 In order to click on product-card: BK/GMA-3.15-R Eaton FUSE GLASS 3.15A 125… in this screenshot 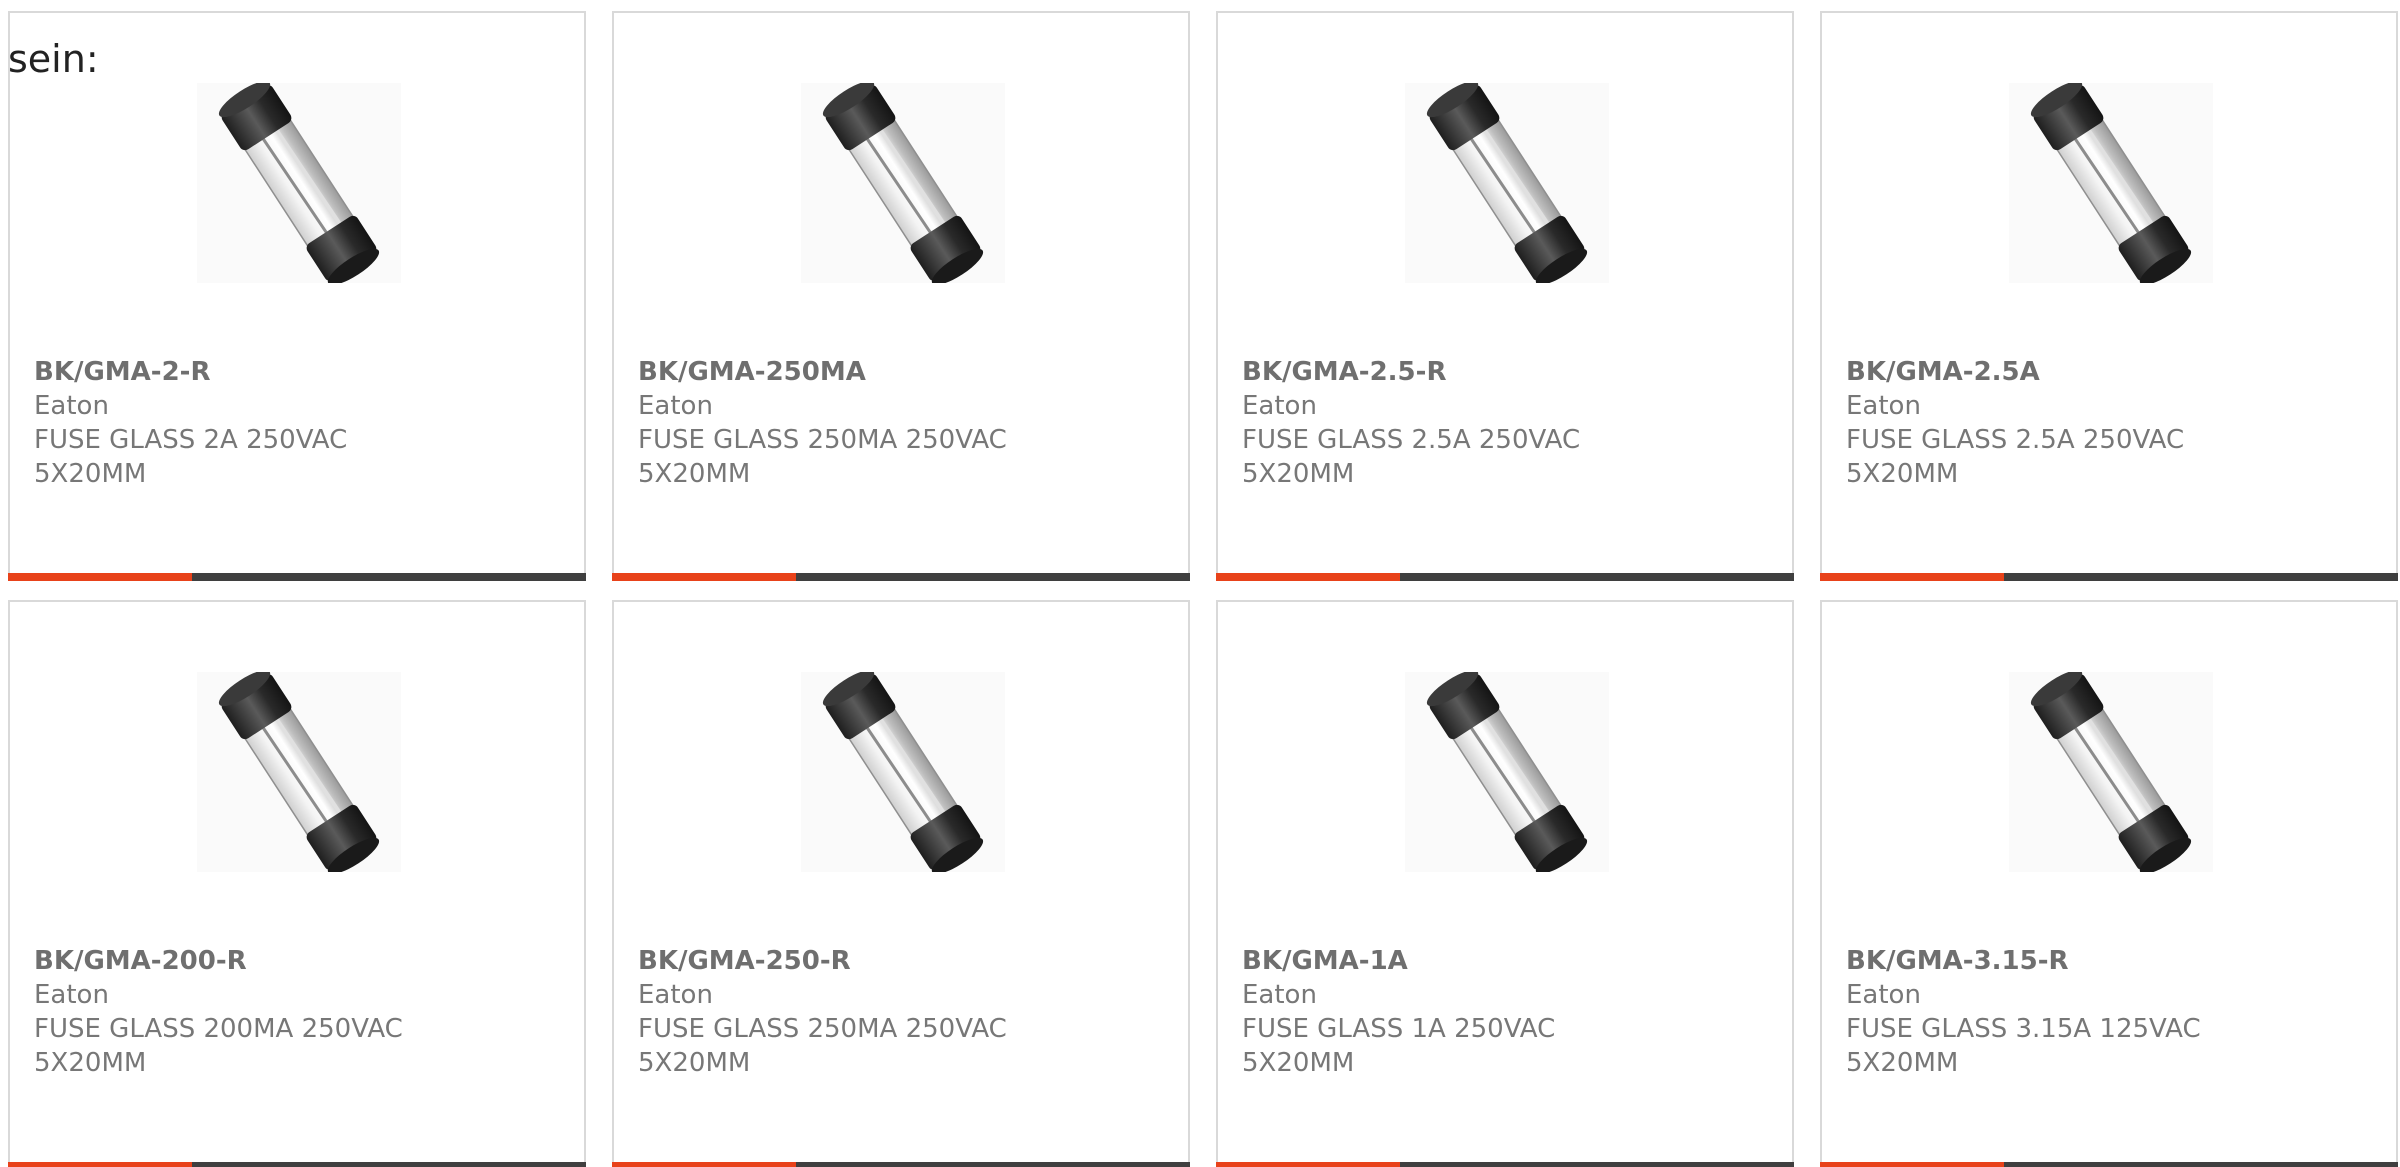, I will do `click(2109, 883)`.